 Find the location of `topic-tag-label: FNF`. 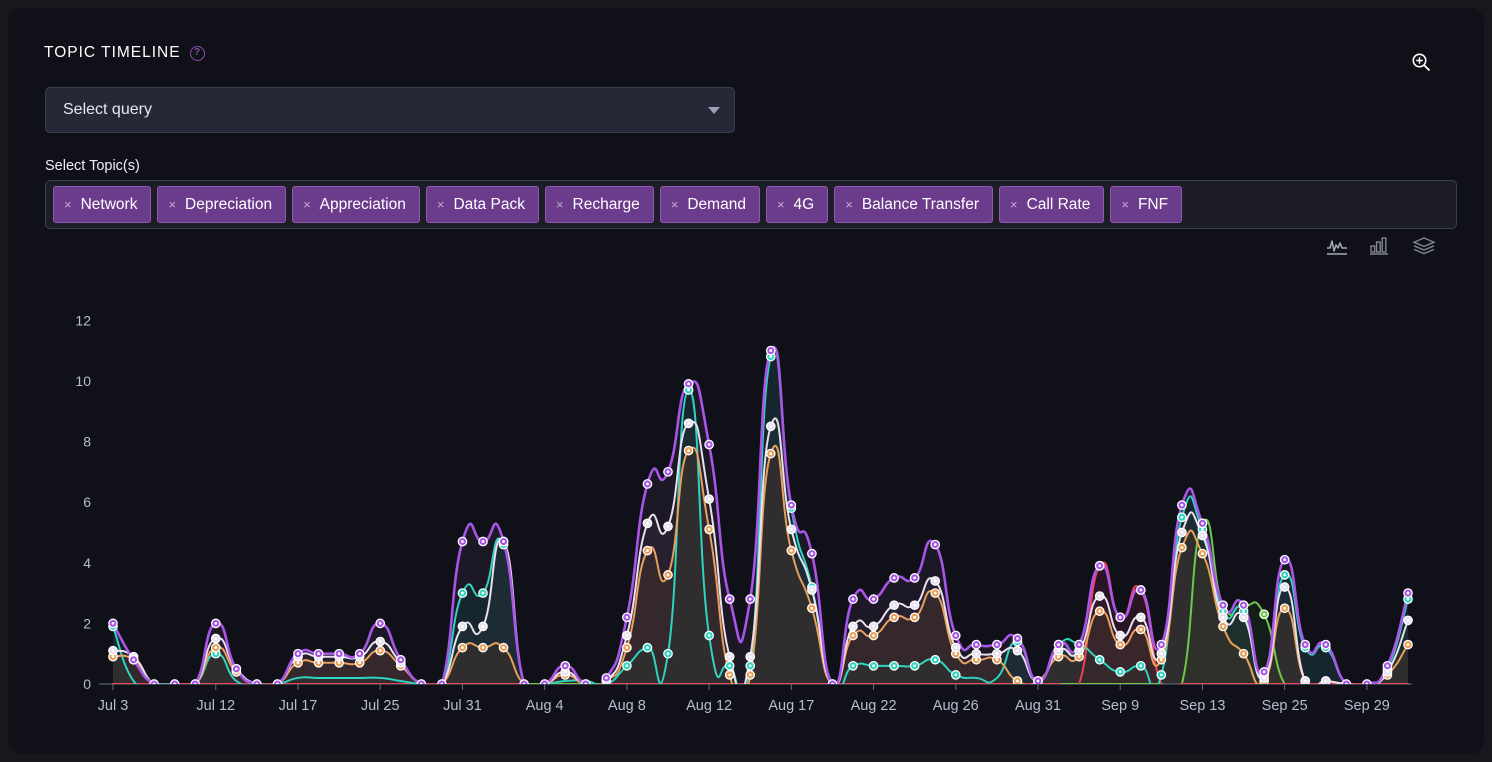

topic-tag-label: FNF is located at coordinates (1153, 204).